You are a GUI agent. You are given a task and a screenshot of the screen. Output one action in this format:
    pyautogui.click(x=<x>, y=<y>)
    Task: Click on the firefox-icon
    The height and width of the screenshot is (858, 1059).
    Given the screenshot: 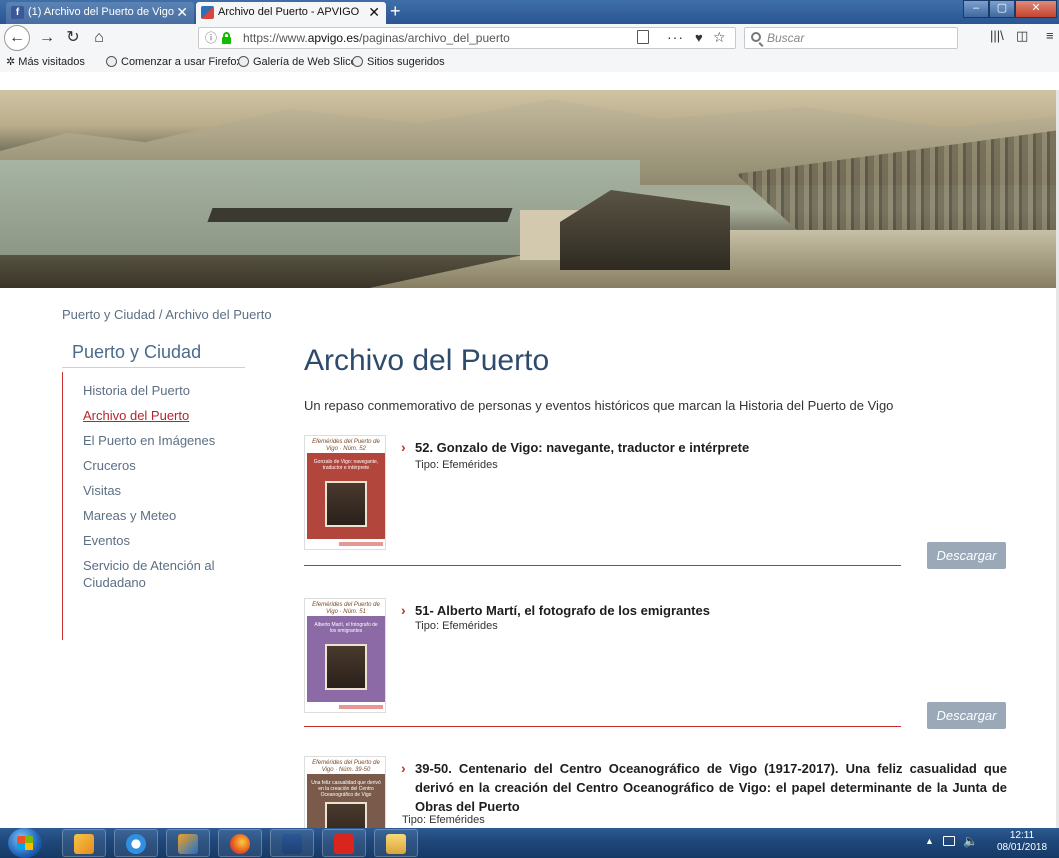 What is the action you would take?
    pyautogui.click(x=240, y=844)
    